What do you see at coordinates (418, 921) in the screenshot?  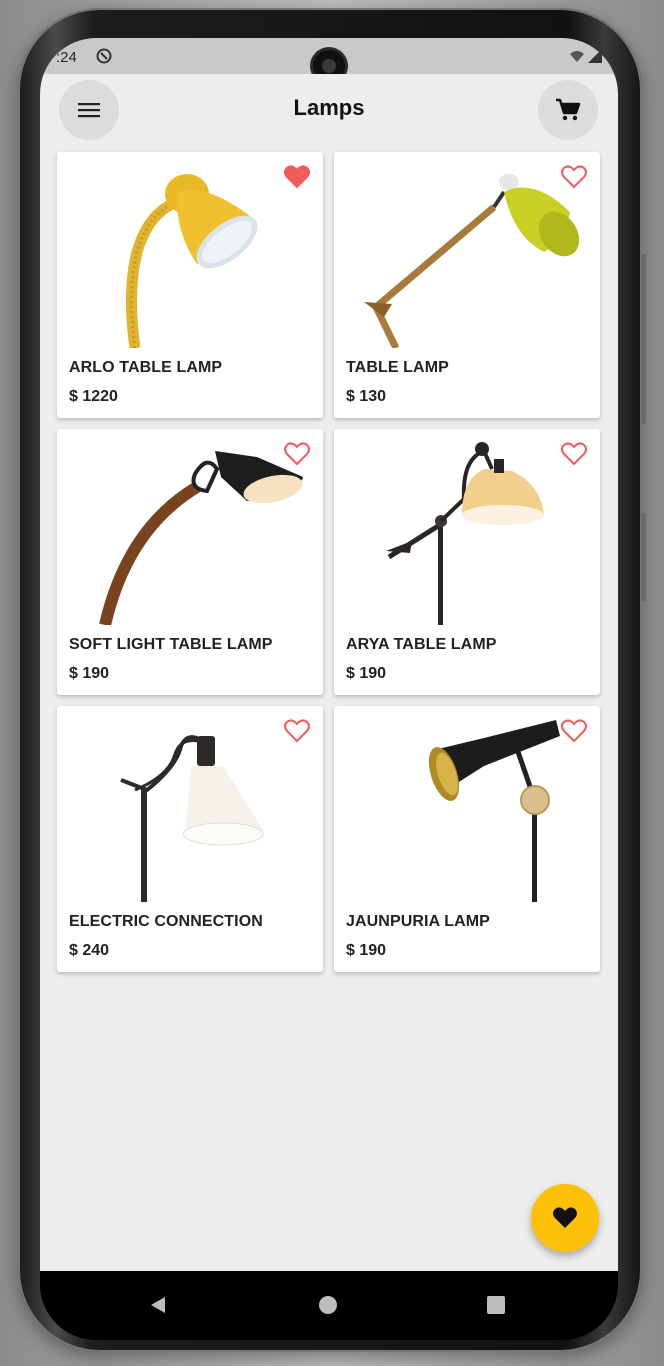 I see `product-name: JAUNPURIA LAMP` at bounding box center [418, 921].